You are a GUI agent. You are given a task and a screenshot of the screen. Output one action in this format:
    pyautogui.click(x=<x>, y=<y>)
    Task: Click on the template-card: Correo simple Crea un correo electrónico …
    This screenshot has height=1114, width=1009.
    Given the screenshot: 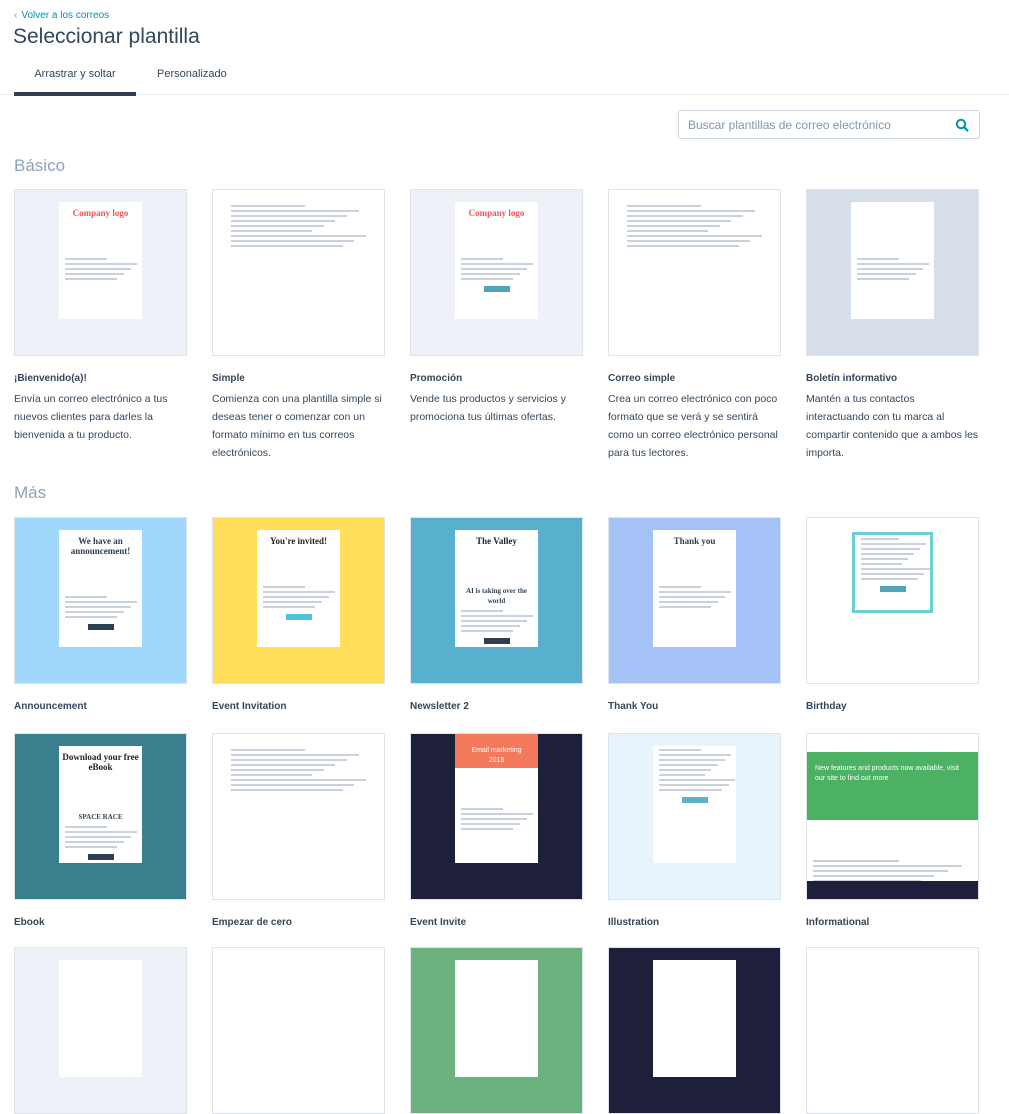 What is the action you would take?
    pyautogui.click(x=694, y=325)
    